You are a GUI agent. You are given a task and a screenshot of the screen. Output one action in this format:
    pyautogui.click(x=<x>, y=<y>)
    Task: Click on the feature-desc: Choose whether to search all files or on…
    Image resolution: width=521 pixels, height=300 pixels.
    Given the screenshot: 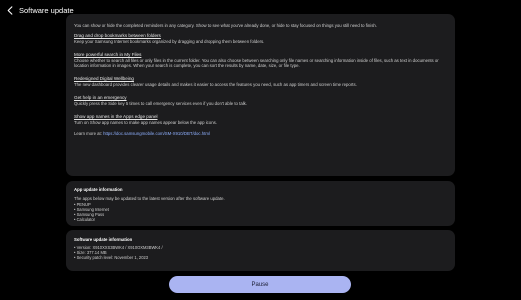 What is the action you would take?
    pyautogui.click(x=256, y=62)
    